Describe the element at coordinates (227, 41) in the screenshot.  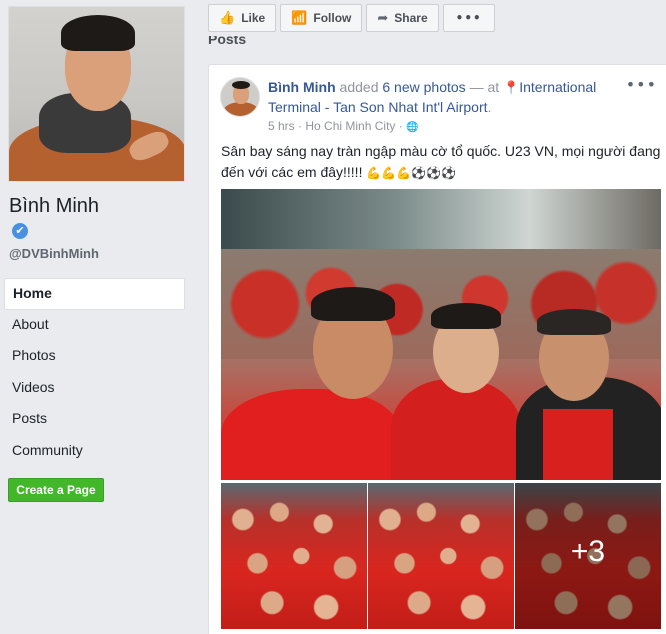
I see `posts-section-label: Posts` at that location.